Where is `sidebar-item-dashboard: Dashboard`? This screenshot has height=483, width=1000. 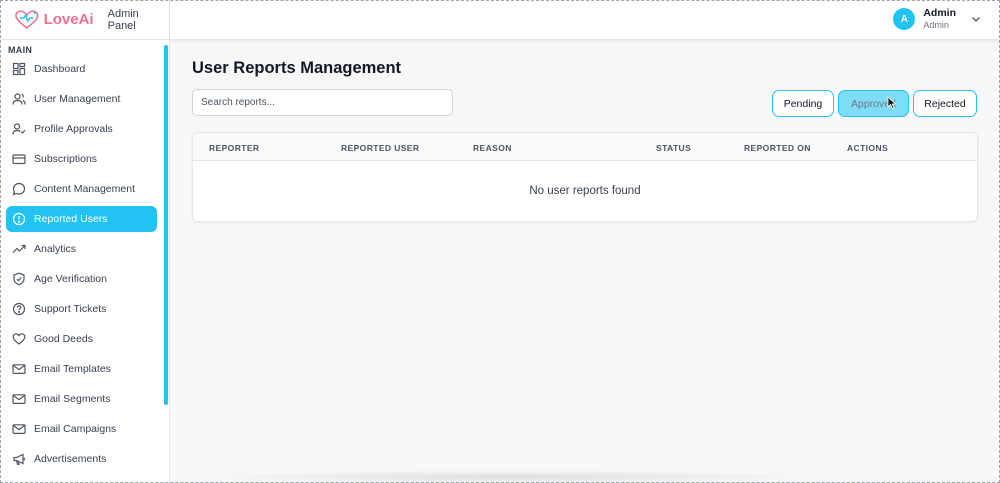 sidebar-item-dashboard: Dashboard is located at coordinates (81, 69).